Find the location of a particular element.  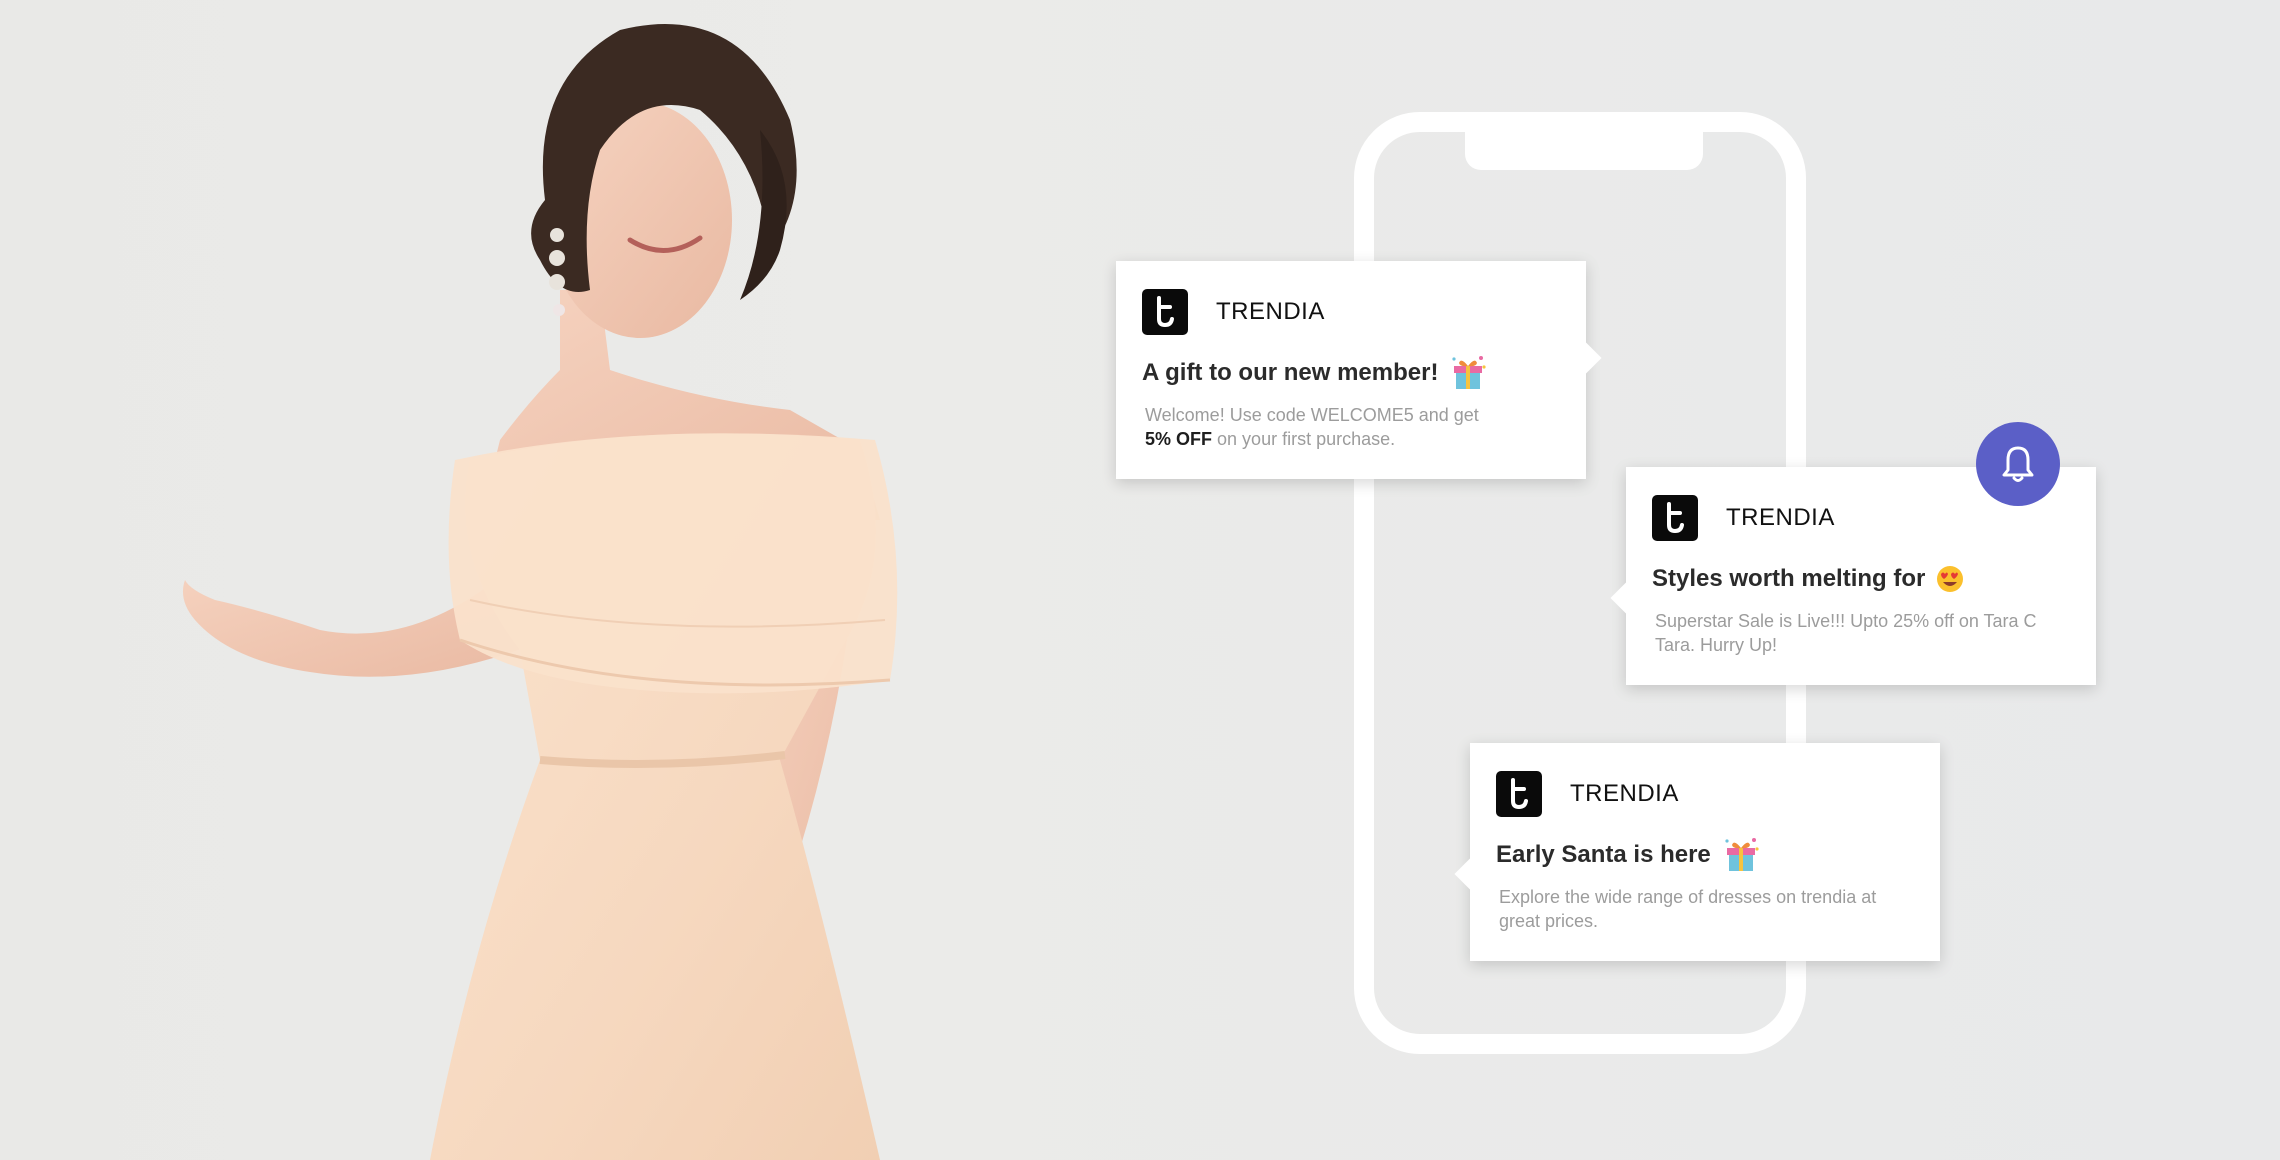

notification-bell-badge is located at coordinates (2018, 464).